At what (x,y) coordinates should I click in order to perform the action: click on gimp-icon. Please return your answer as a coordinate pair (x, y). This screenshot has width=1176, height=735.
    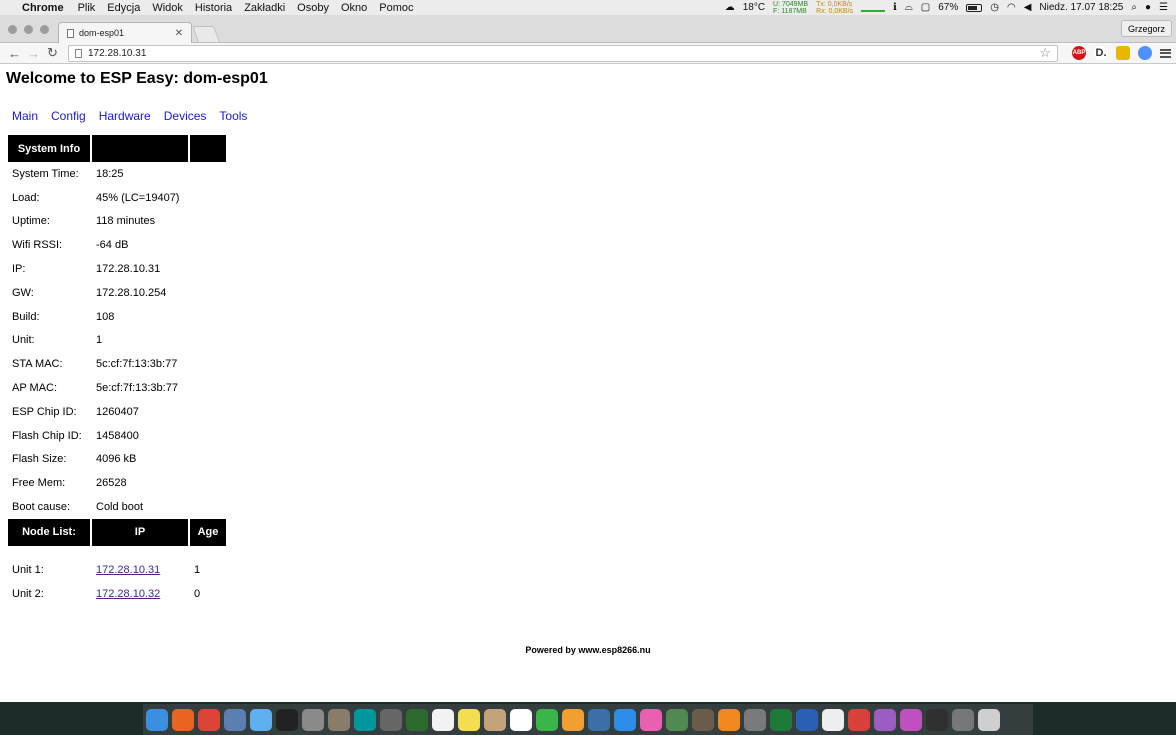
    Looking at the image, I should click on (703, 719).